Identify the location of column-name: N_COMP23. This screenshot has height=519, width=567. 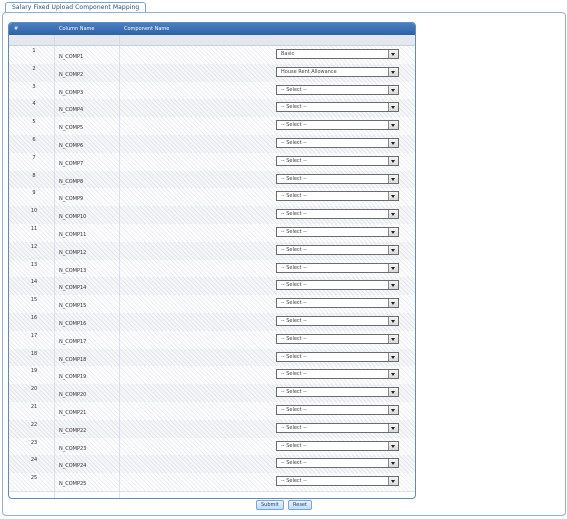
(73, 448).